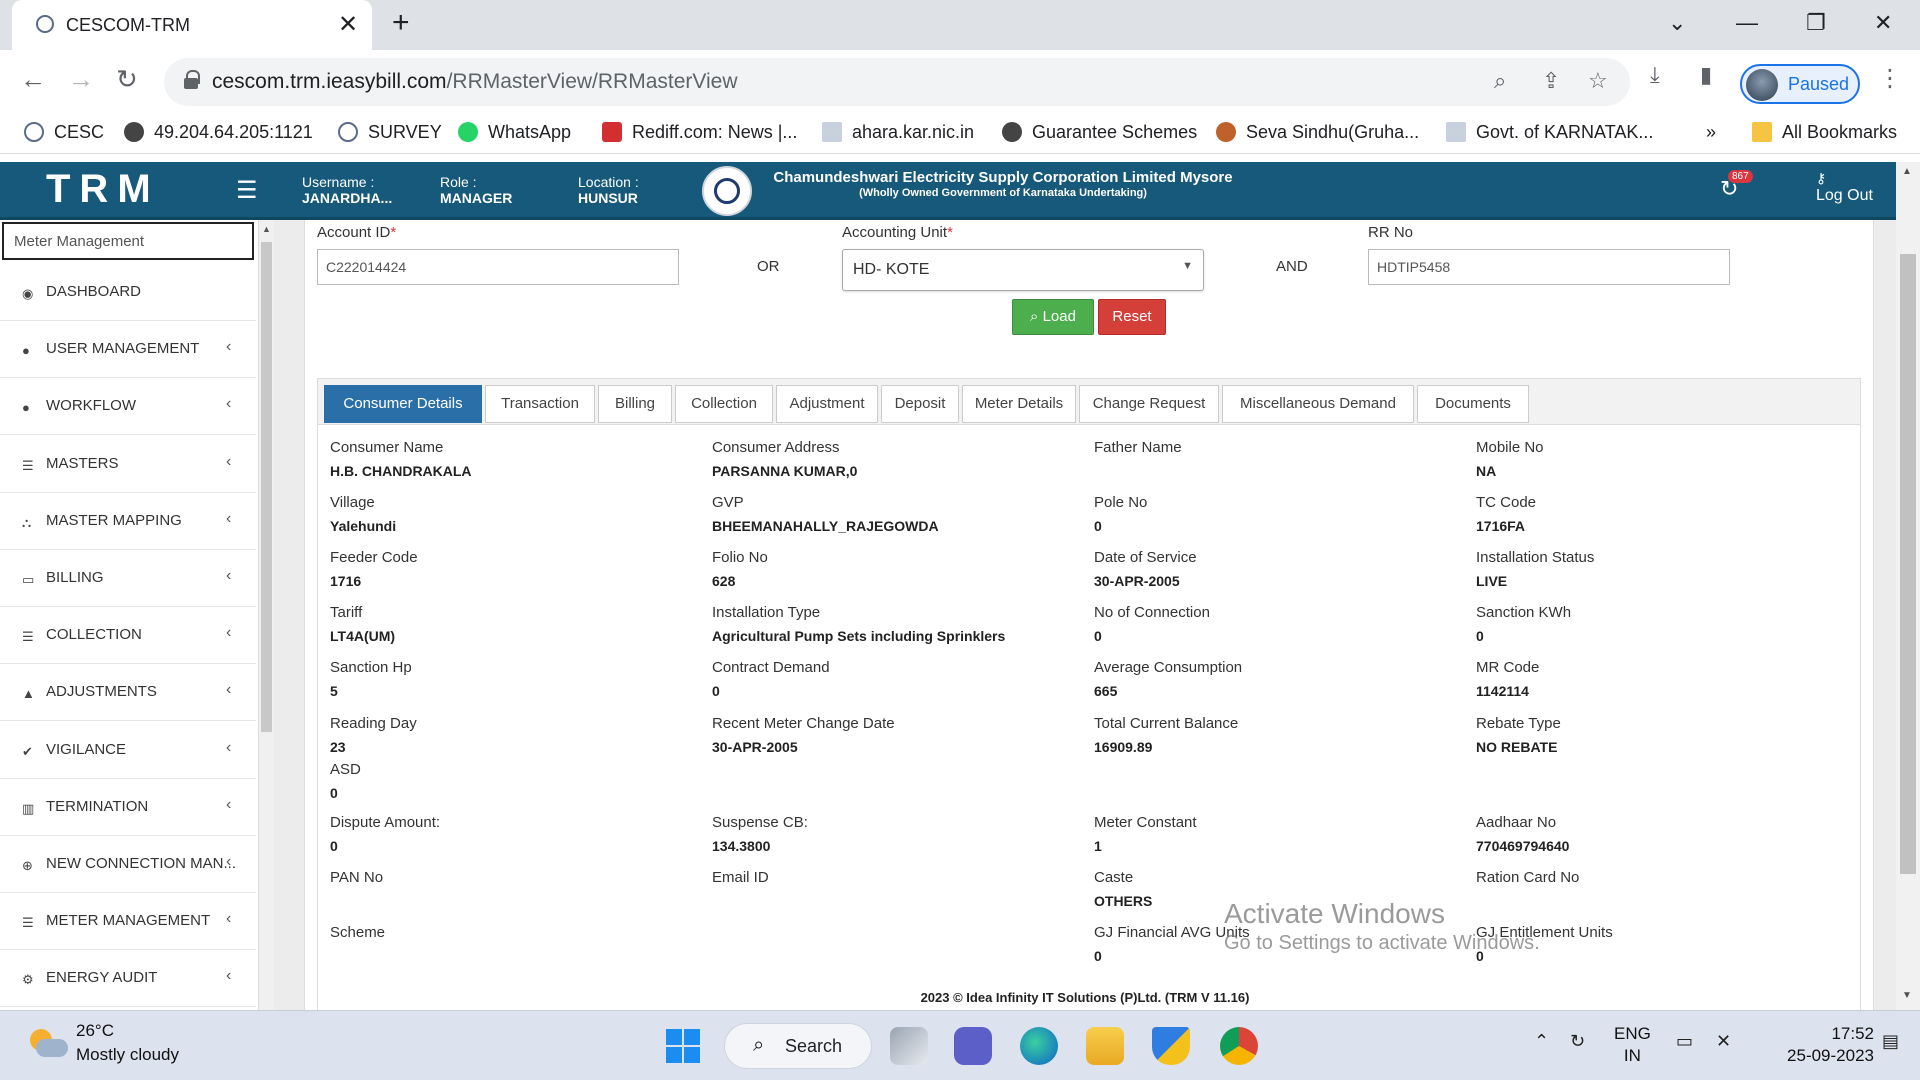  I want to click on bookmark-guarantee: Guarantee Schemes, so click(1099, 132).